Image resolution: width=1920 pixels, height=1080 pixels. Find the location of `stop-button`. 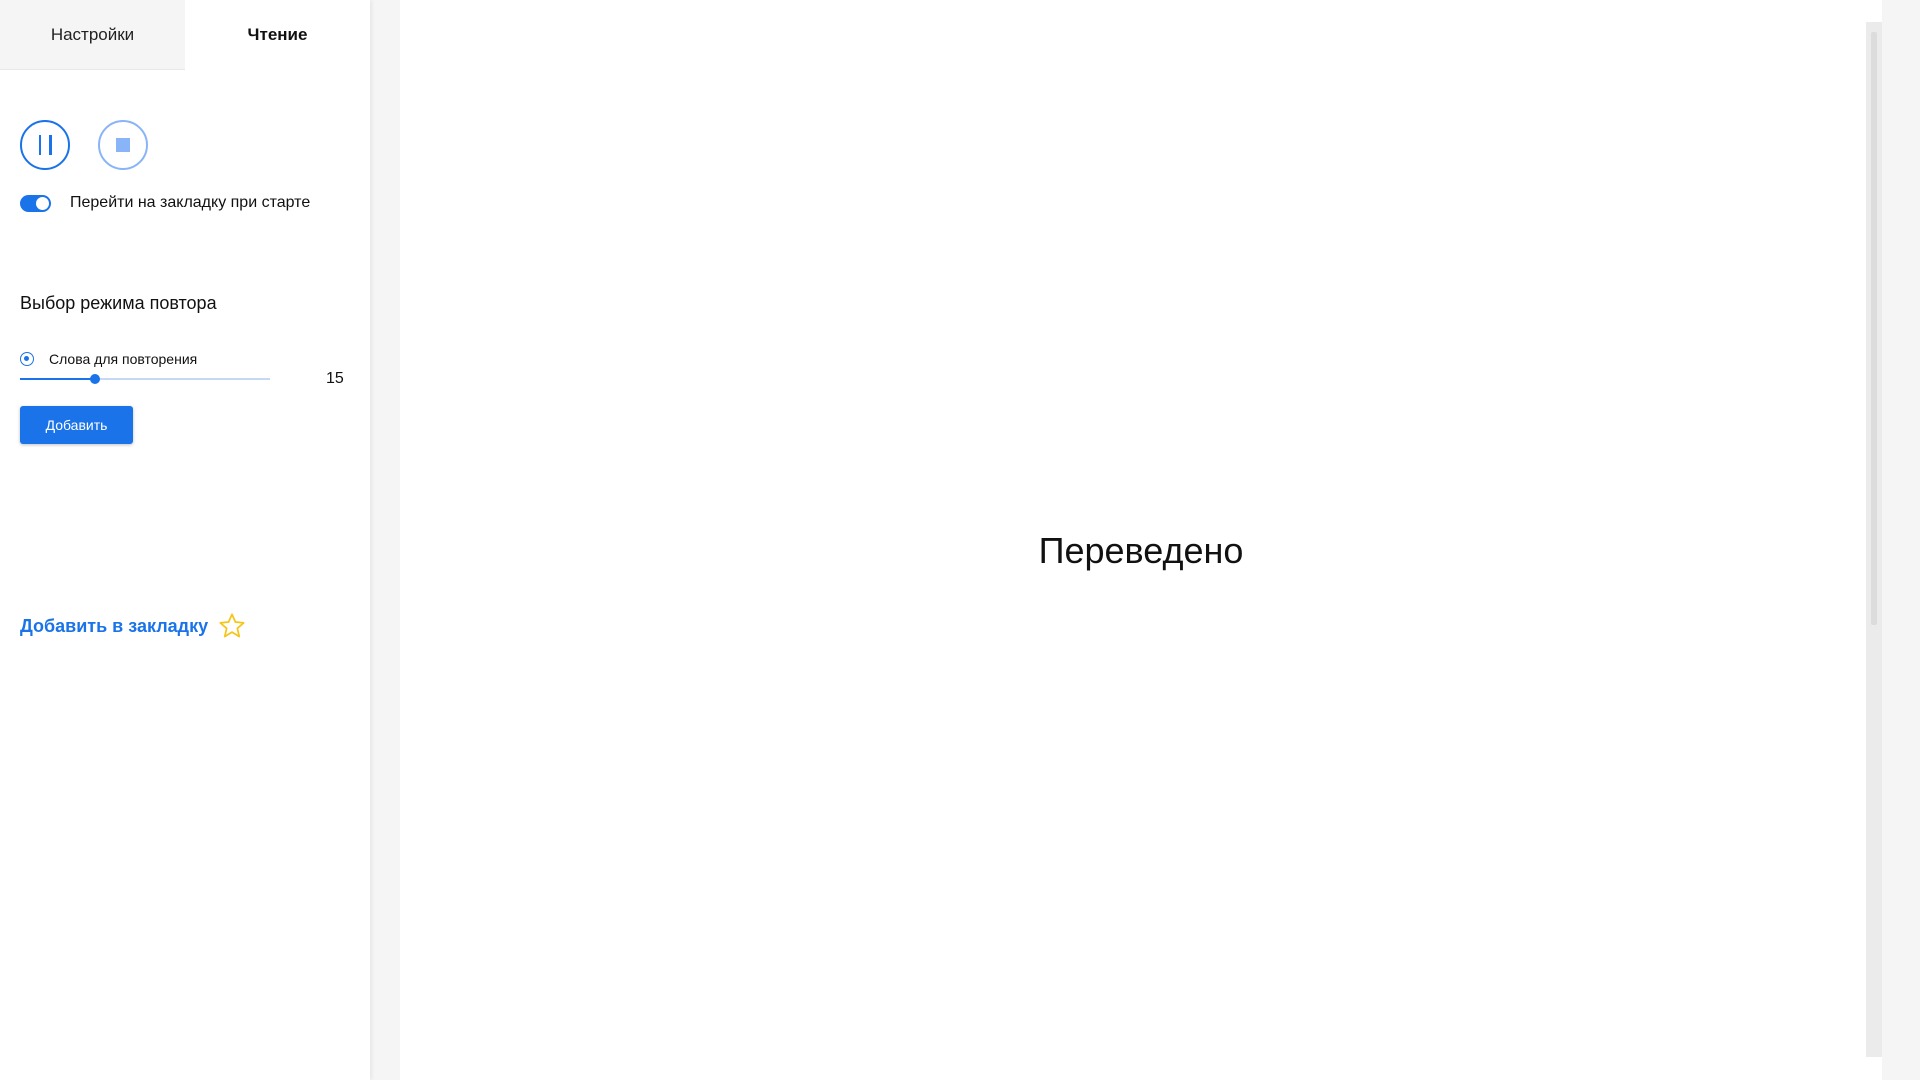

stop-button is located at coordinates (123, 145).